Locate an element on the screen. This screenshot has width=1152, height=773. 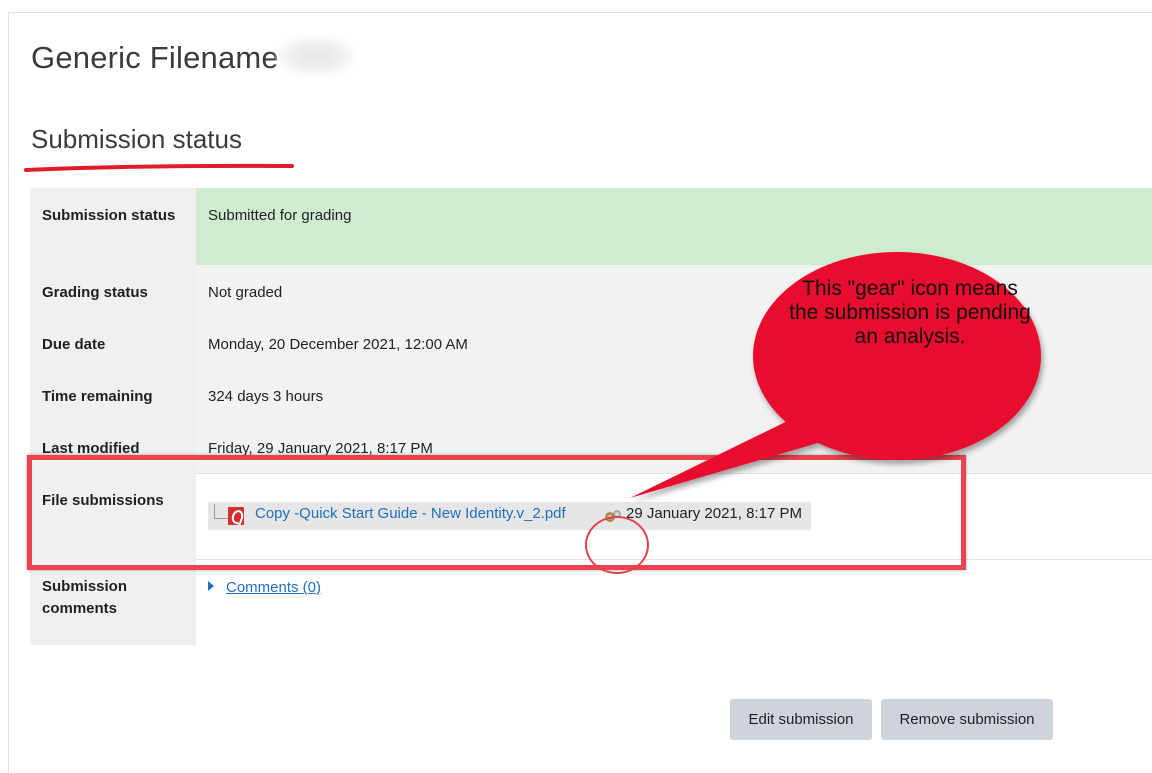
edit-submission-button: Edit submission is located at coordinates (801, 719).